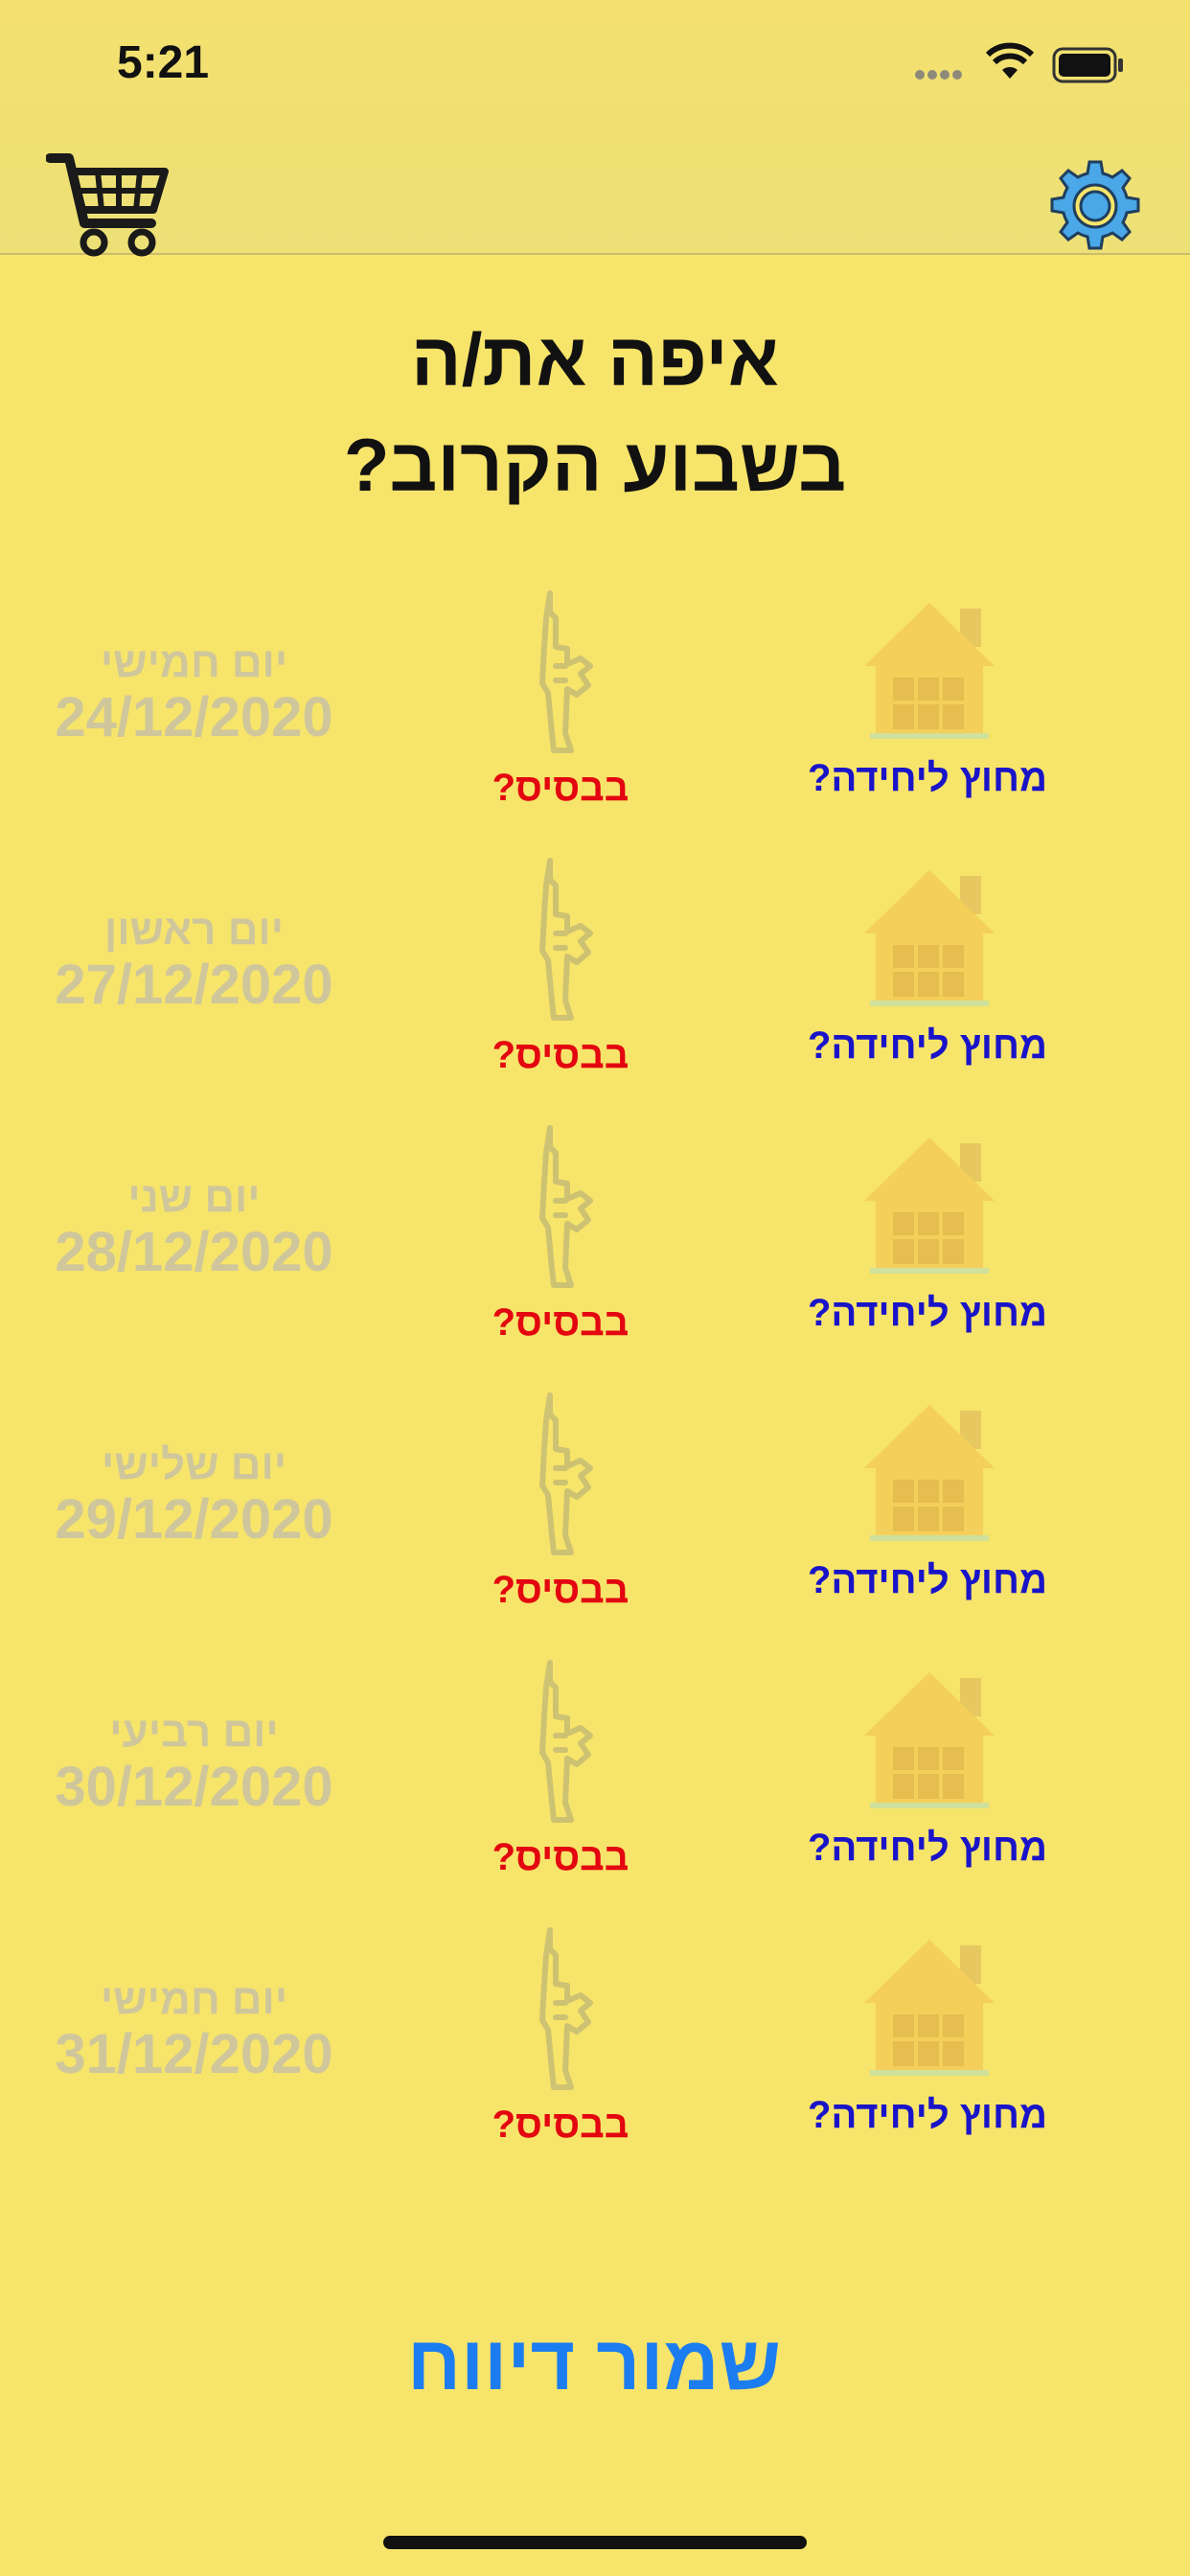  Describe the element at coordinates (194, 1252) in the screenshot. I see `day-date: 28/12/2020` at that location.